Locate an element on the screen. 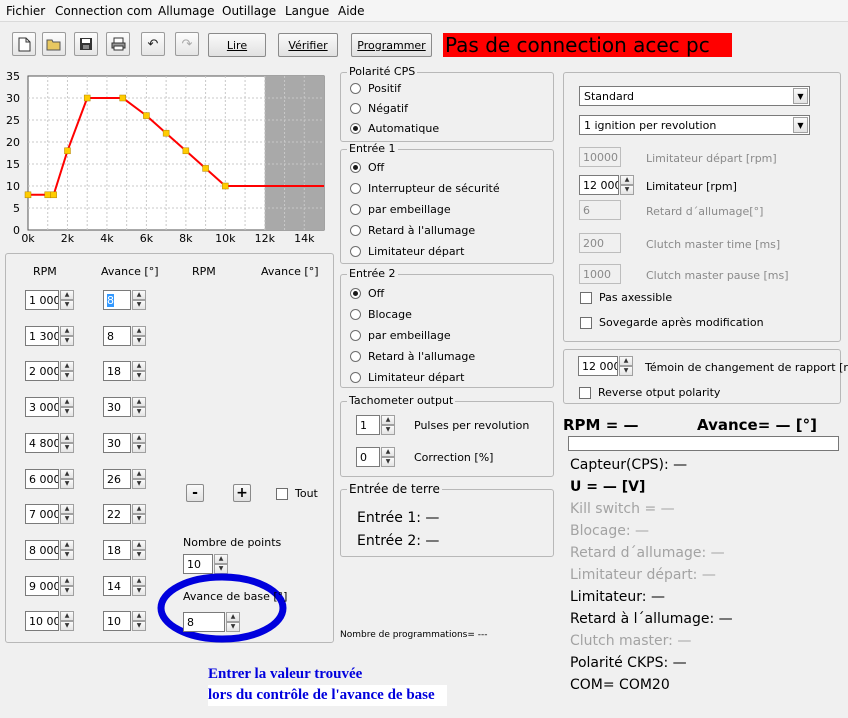 The width and height of the screenshot is (848, 718). rpm-row-1-arrows: ▲ ▼ is located at coordinates (67, 335).